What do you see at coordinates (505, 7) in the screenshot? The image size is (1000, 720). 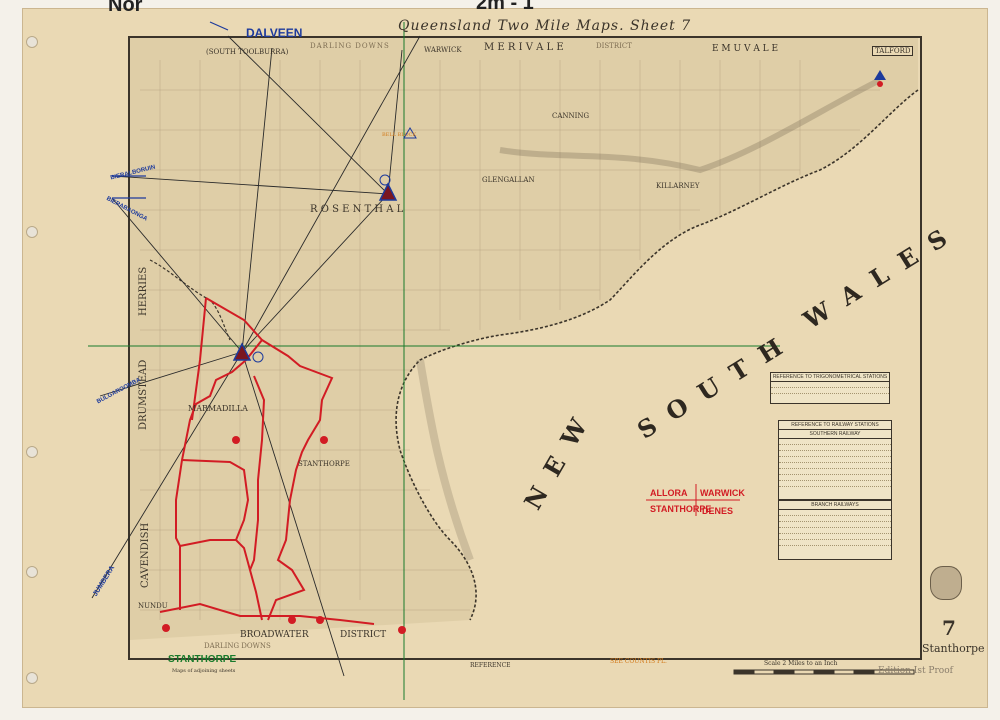 I see `handwritten-title: 2m - 1` at bounding box center [505, 7].